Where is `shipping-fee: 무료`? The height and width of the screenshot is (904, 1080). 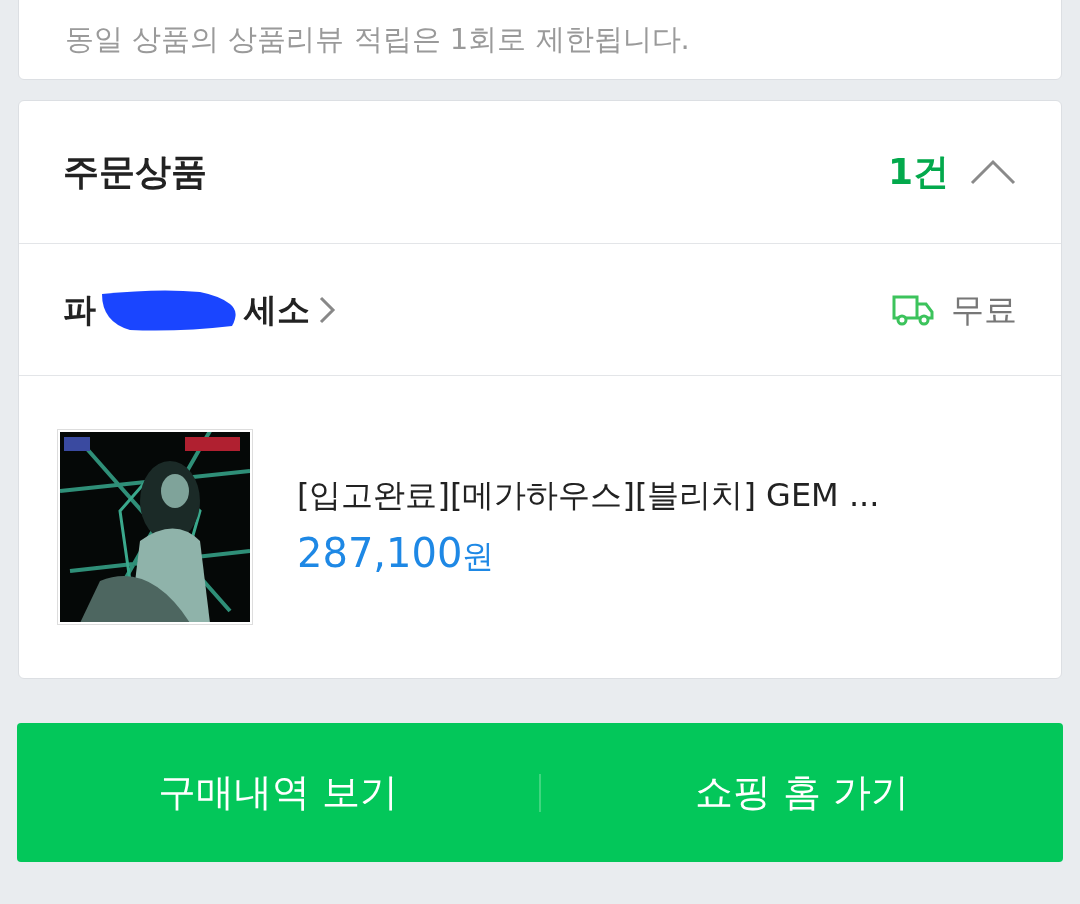 shipping-fee: 무료 is located at coordinates (984, 309).